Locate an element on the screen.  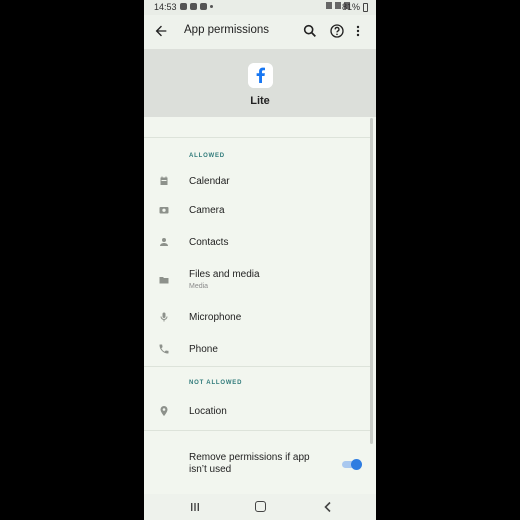
page-title: App permissions is located at coordinates (227, 30).